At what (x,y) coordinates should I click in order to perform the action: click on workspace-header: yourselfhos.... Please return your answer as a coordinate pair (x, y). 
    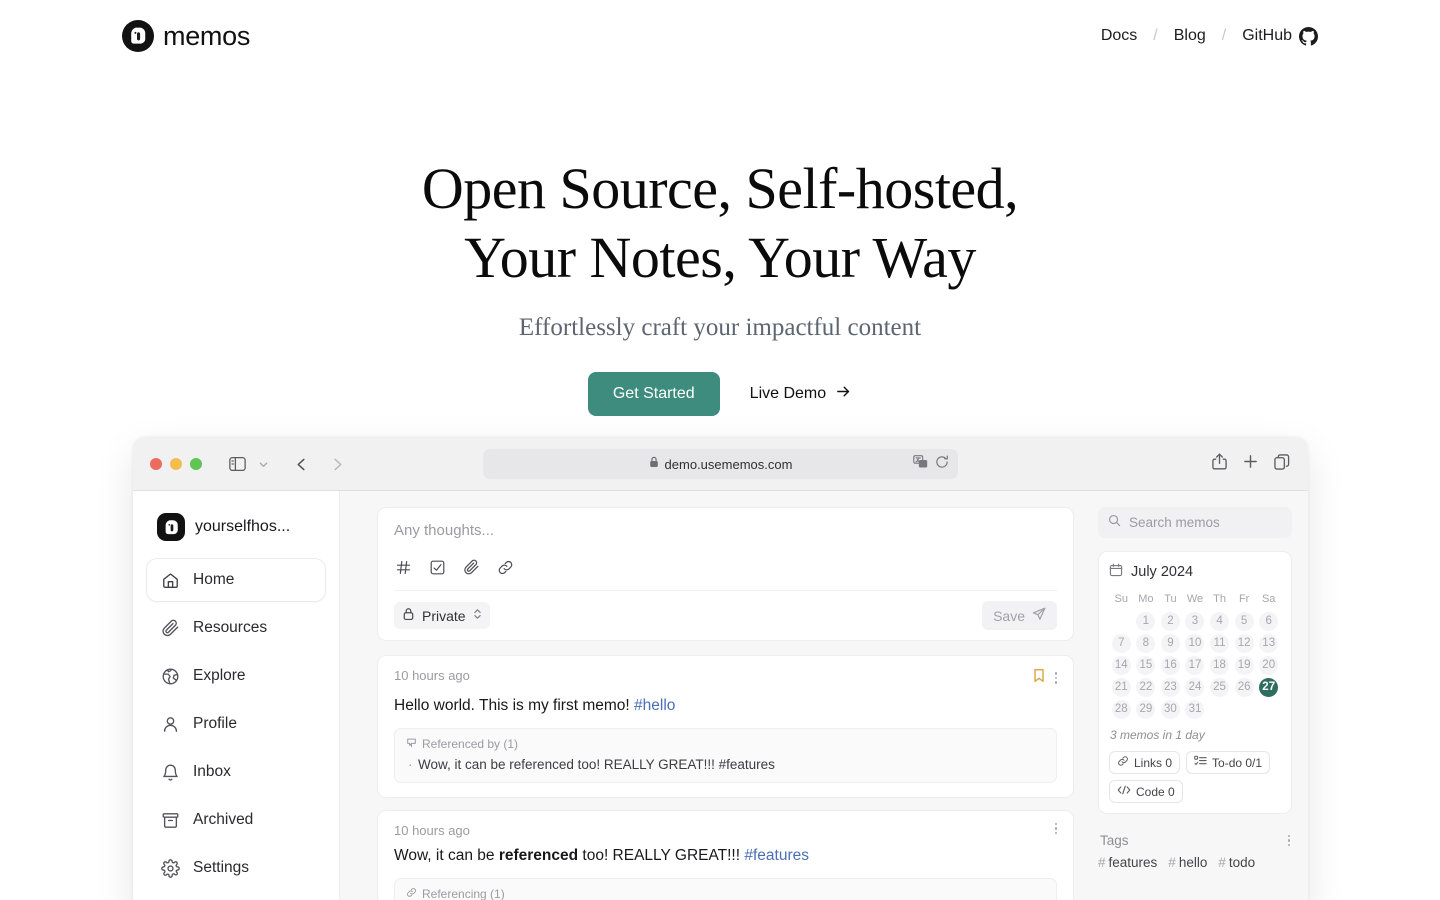
    Looking at the image, I should click on (236, 527).